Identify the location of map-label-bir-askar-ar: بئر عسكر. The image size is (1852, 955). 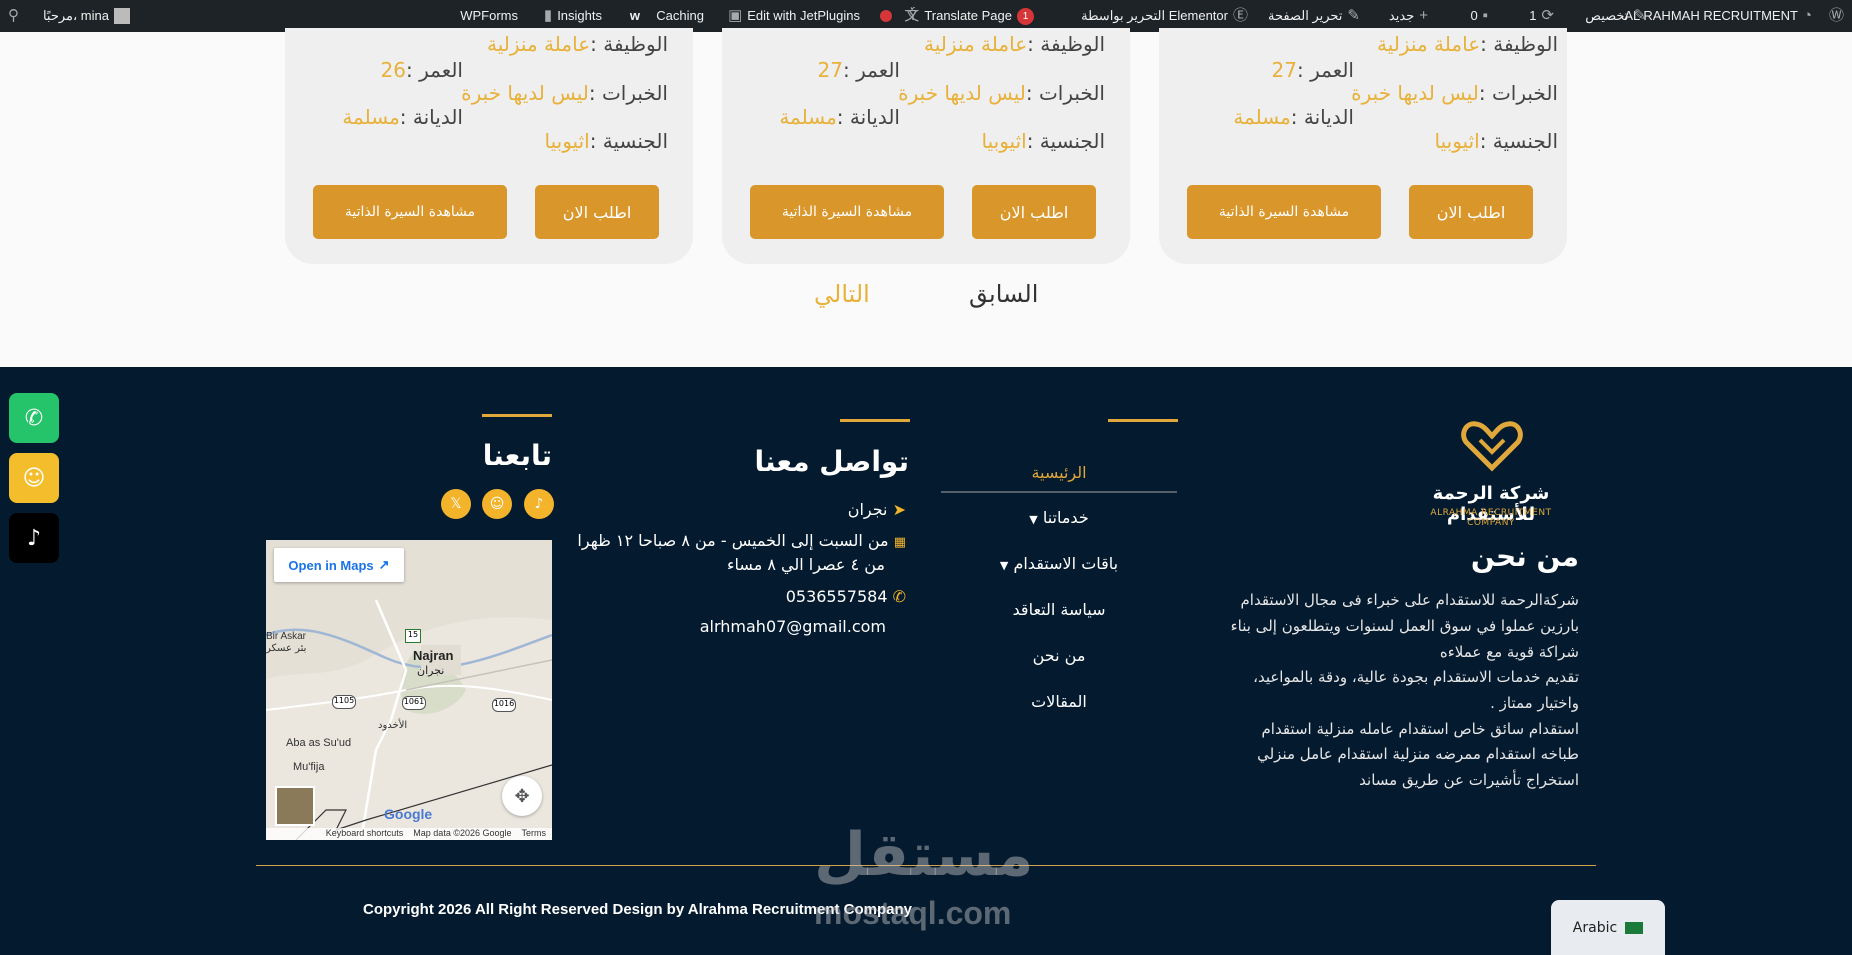
(286, 648).